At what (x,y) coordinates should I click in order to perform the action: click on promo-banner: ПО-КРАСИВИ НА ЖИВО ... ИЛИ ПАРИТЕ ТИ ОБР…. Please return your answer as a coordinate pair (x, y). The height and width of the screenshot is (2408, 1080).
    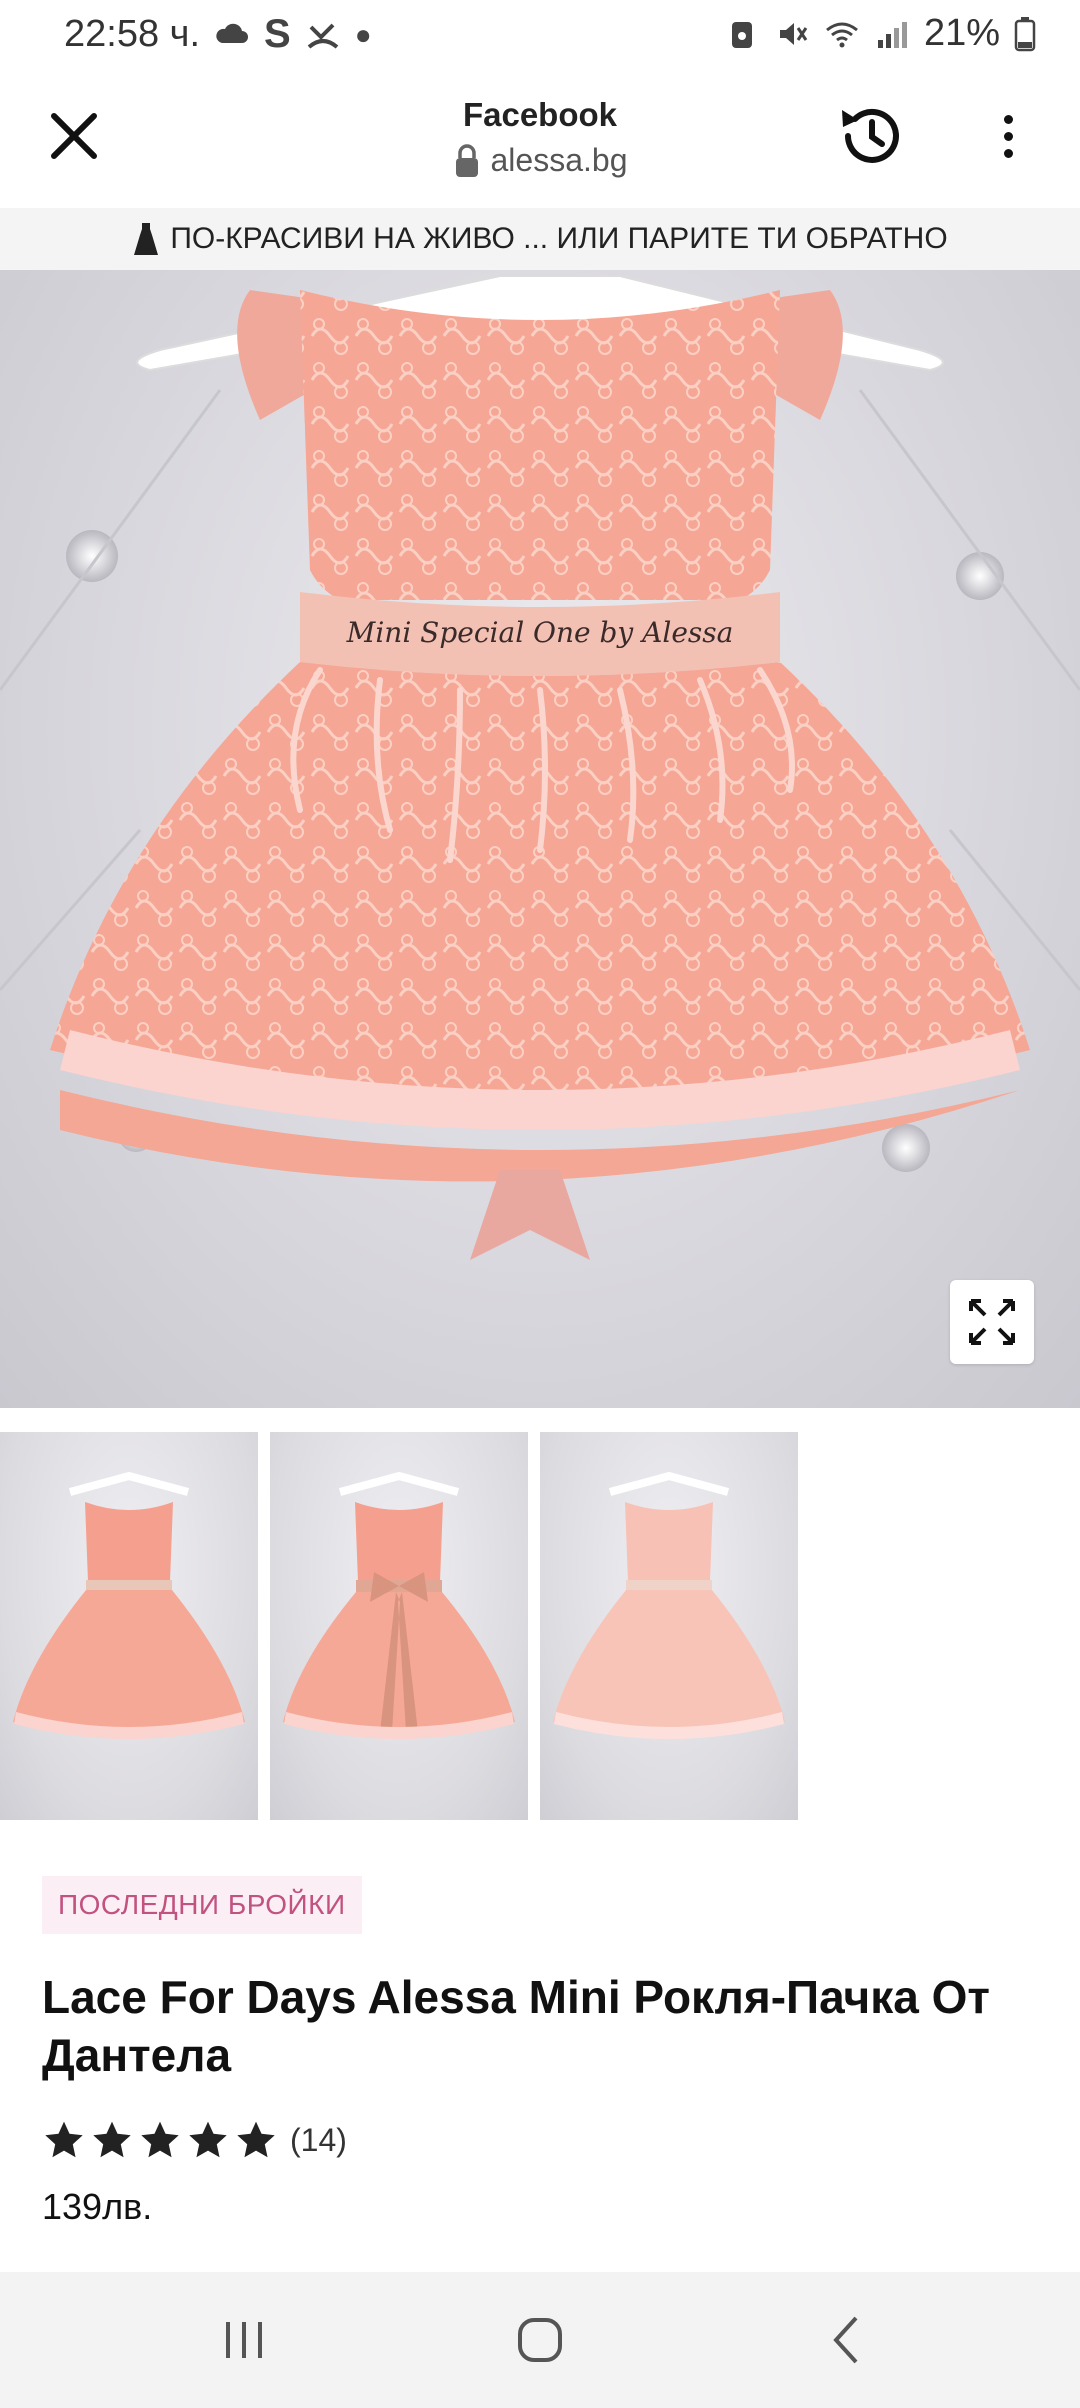
    Looking at the image, I should click on (540, 239).